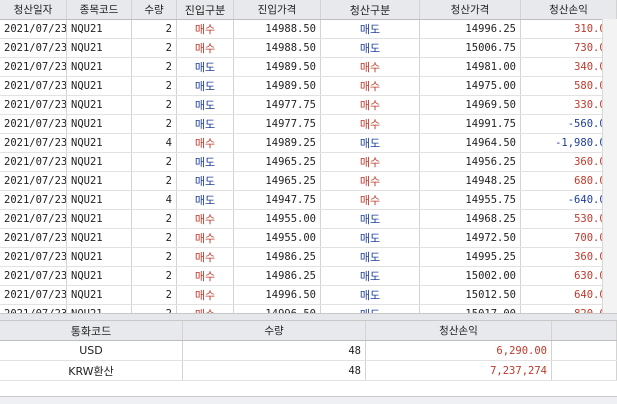 The image size is (617, 404). What do you see at coordinates (154, 10) in the screenshot?
I see `header-quantity: 수량` at bounding box center [154, 10].